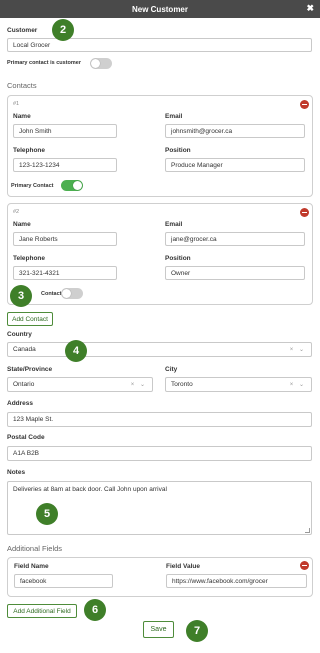 The width and height of the screenshot is (320, 653). What do you see at coordinates (235, 273) in the screenshot?
I see `contact-position-input: Owner` at bounding box center [235, 273].